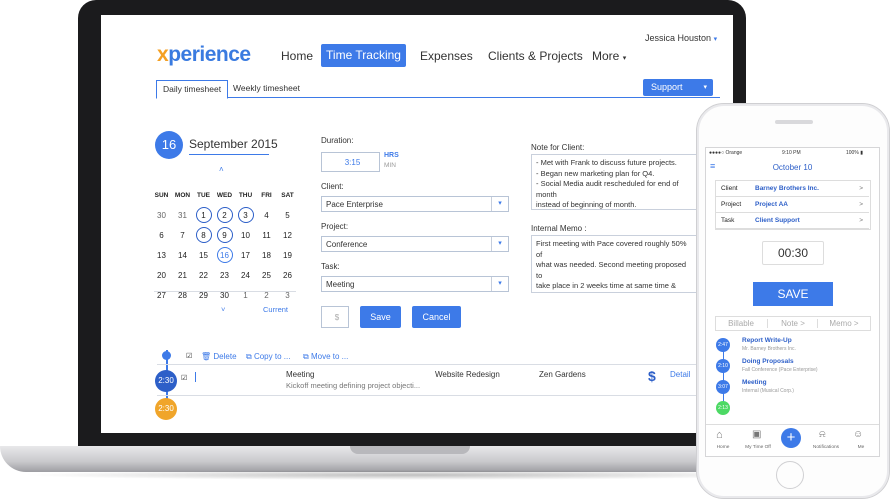 Image resolution: width=890 pixels, height=500 pixels. I want to click on calendar-day: 13, so click(161, 255).